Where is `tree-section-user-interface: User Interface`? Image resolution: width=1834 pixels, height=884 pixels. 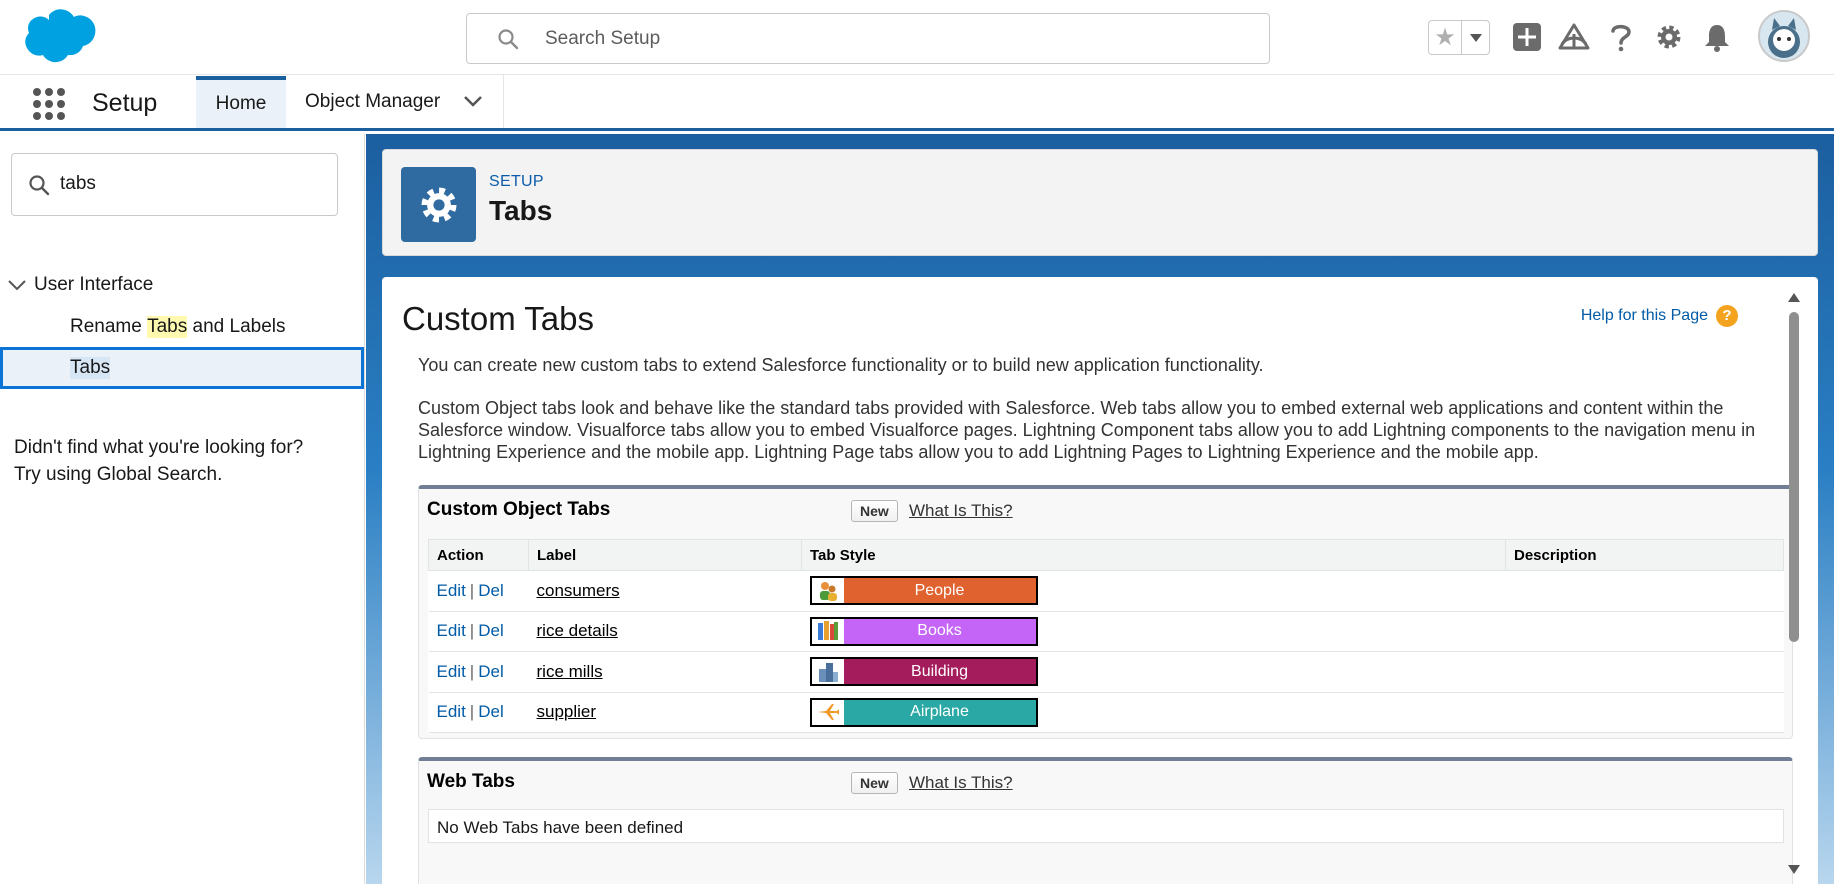 tree-section-user-interface: User Interface is located at coordinates (182, 285).